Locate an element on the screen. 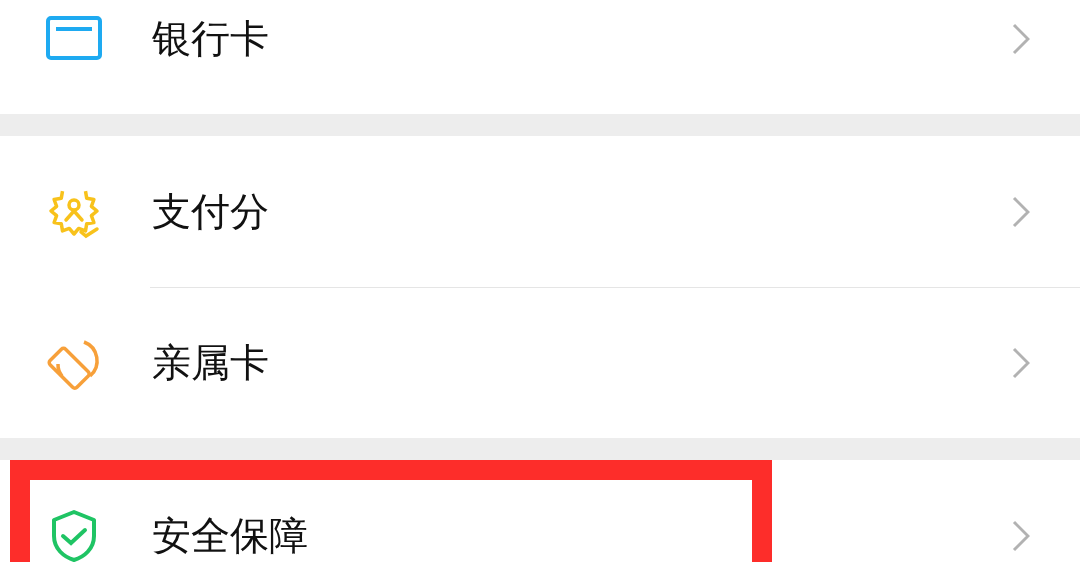 The image size is (1080, 562). menu-label: 安全保障 is located at coordinates (230, 535).